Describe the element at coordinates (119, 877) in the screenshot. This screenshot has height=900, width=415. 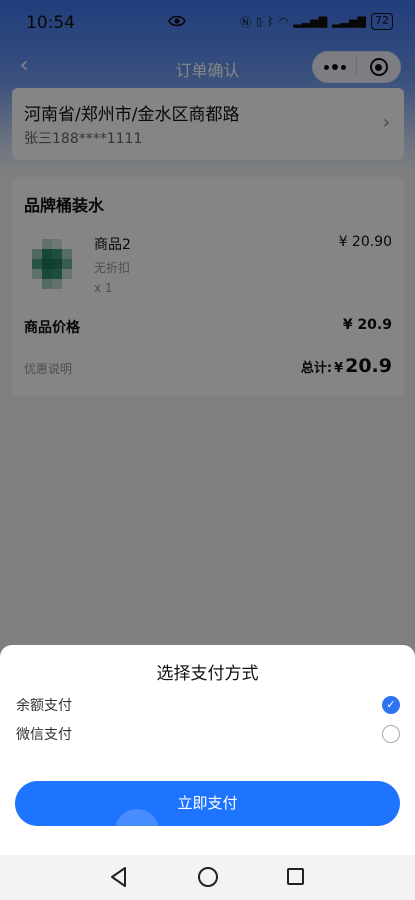
I see `nav-back-icon` at that location.